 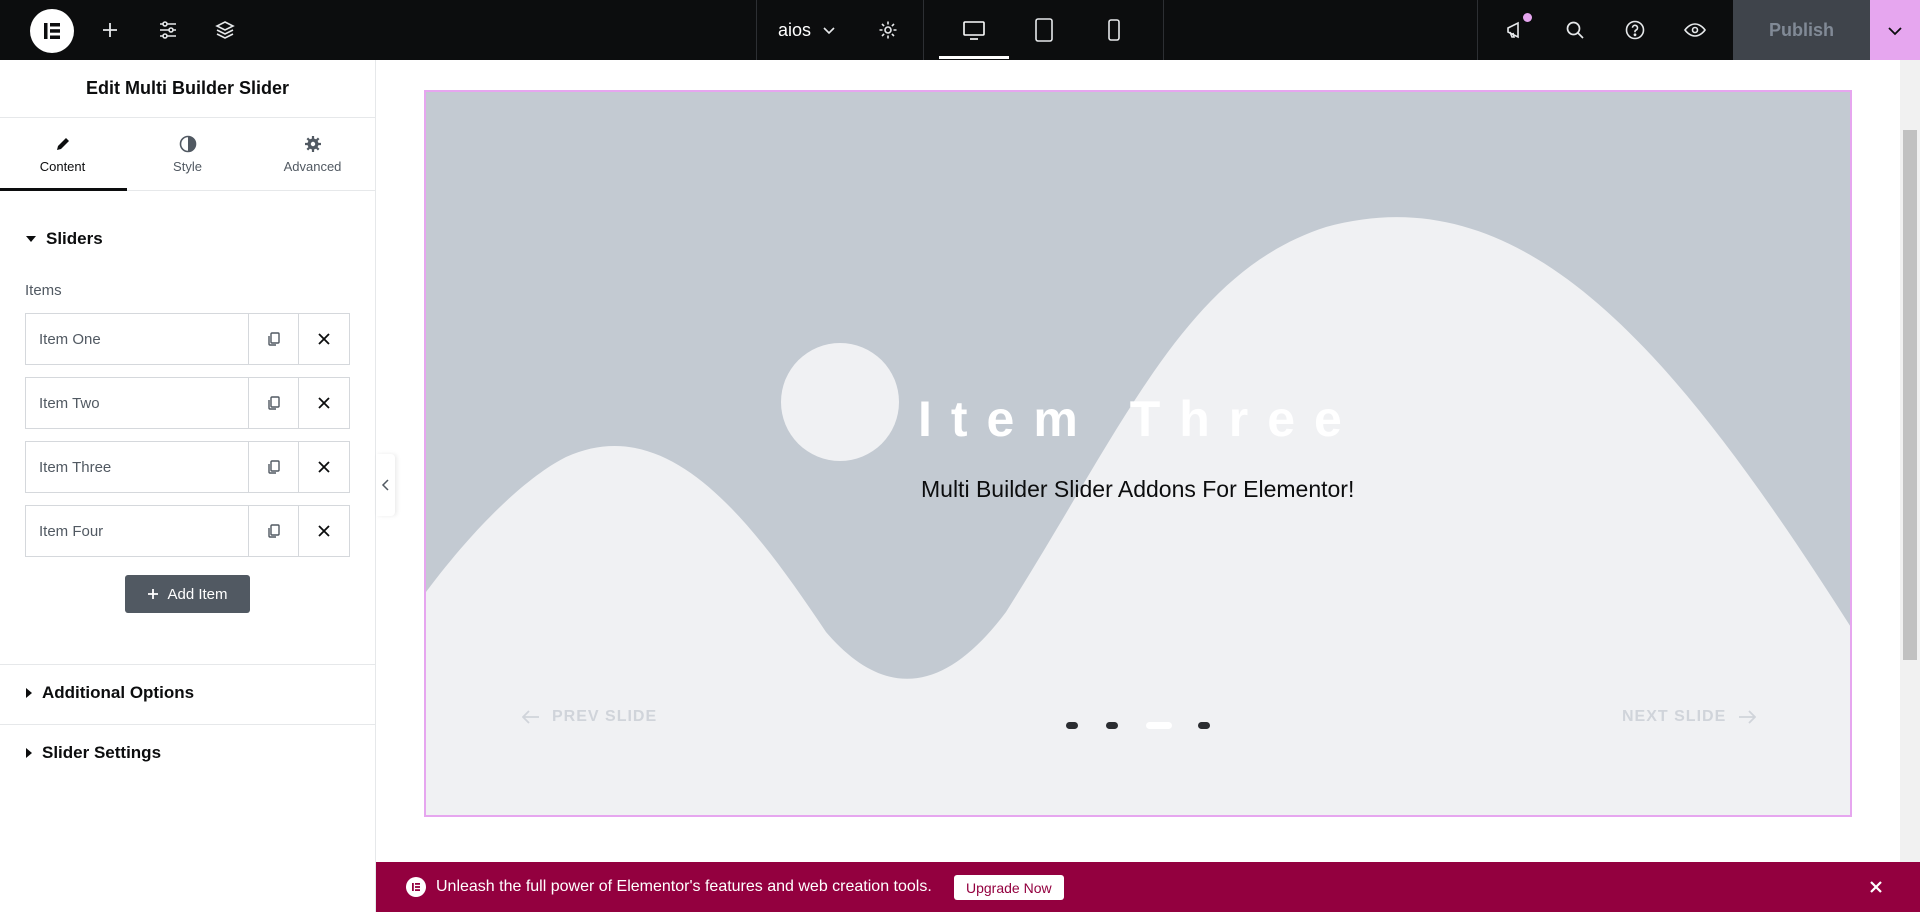 I want to click on tablet-icon, so click(x=1044, y=30).